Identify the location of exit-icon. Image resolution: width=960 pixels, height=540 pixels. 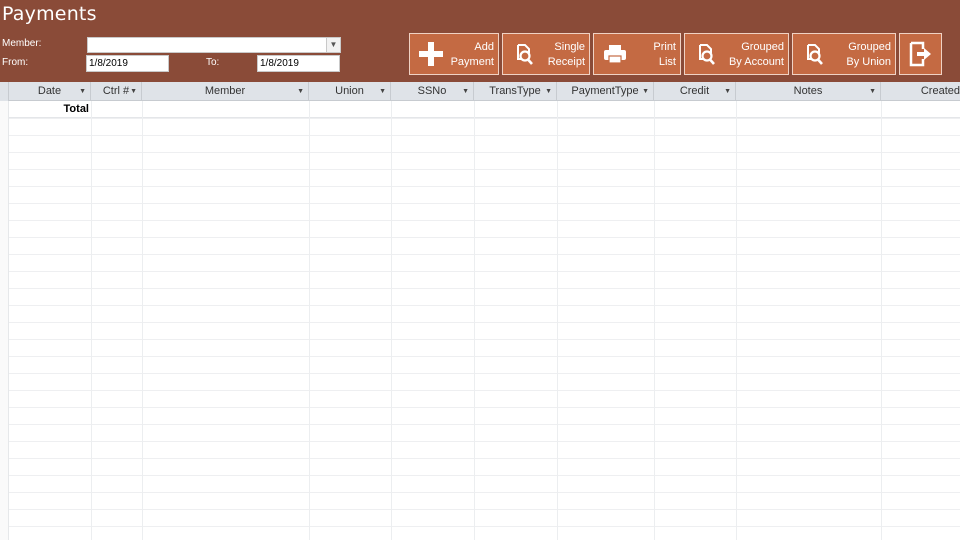
(920, 54).